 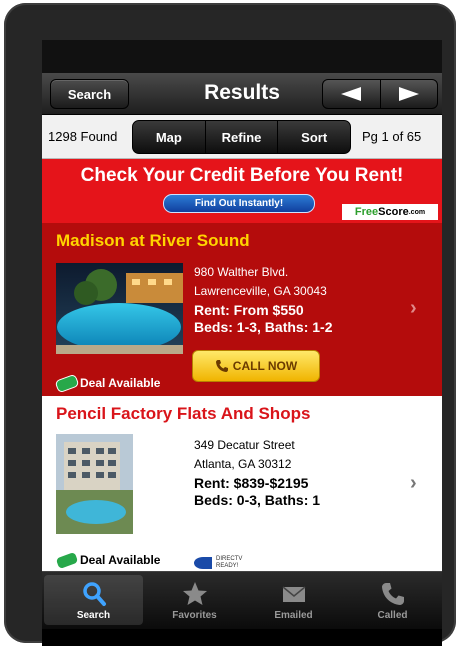 I want to click on back-search-button: Search, so click(x=89, y=94).